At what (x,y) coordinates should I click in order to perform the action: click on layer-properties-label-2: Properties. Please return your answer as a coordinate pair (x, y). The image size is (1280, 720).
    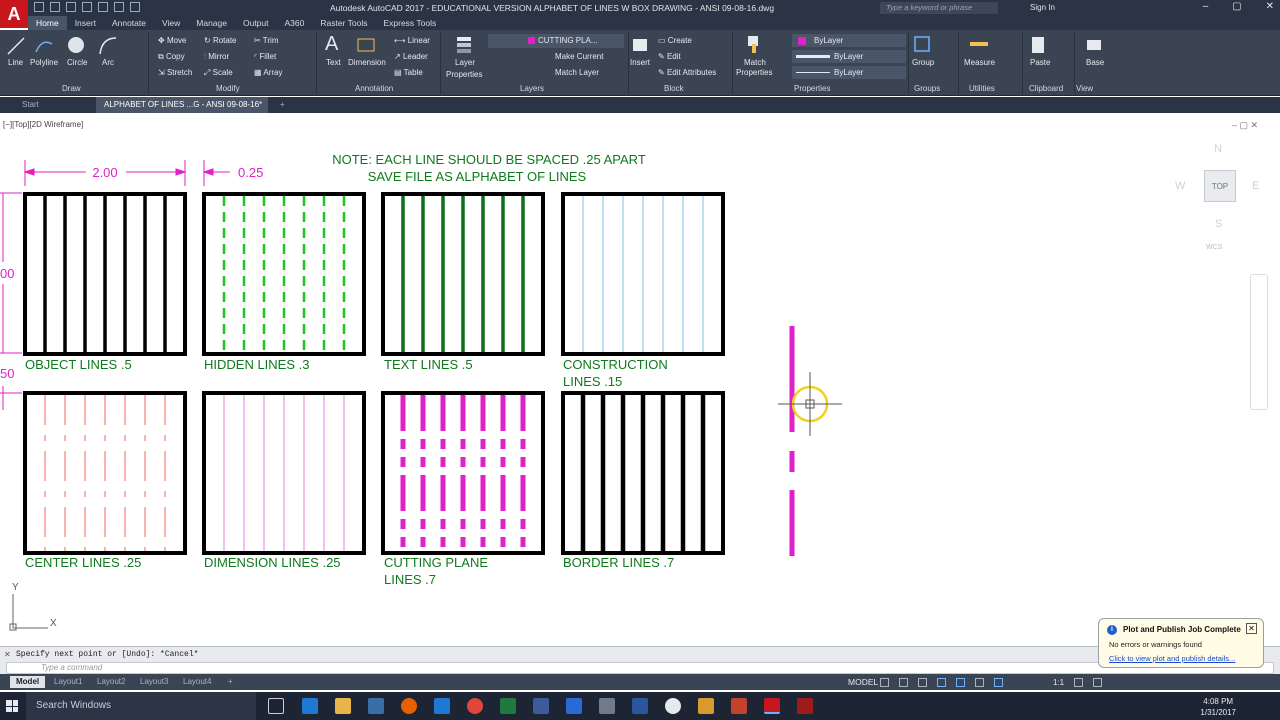
    Looking at the image, I should click on (464, 74).